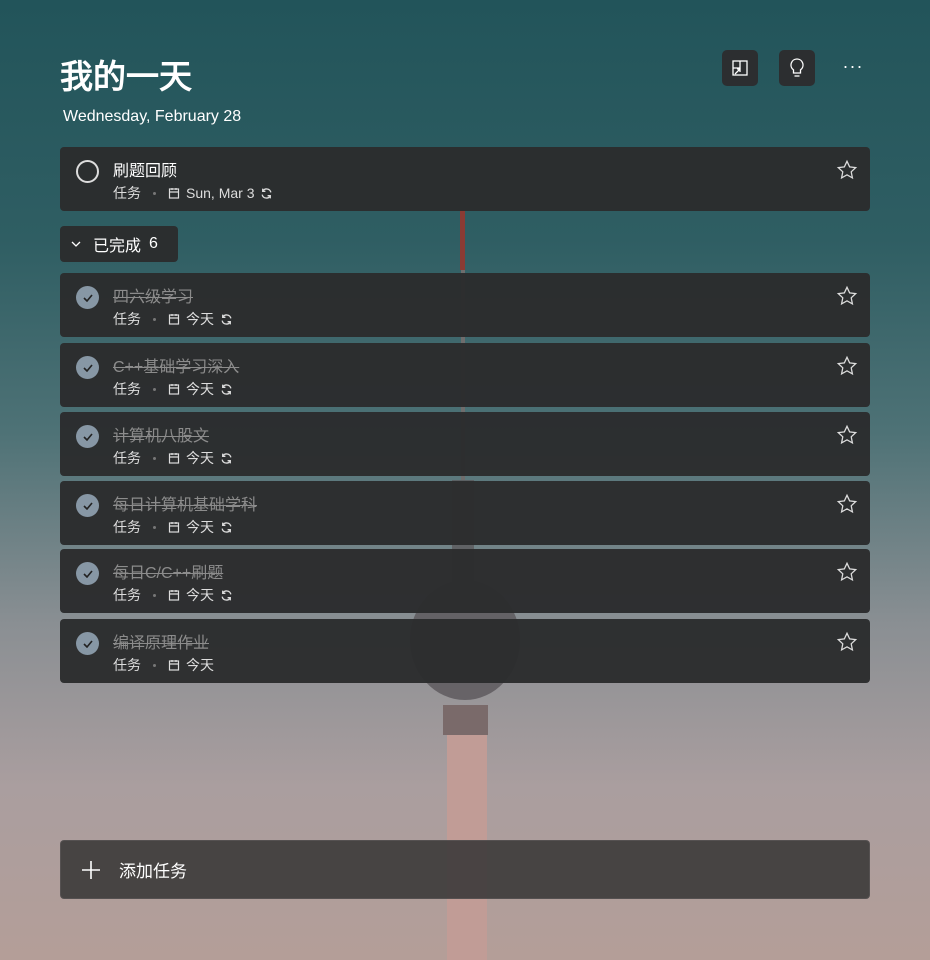 The image size is (930, 960). What do you see at coordinates (465, 375) in the screenshot?
I see `completed-task-item: C++基础学习深入 任务 今天` at bounding box center [465, 375].